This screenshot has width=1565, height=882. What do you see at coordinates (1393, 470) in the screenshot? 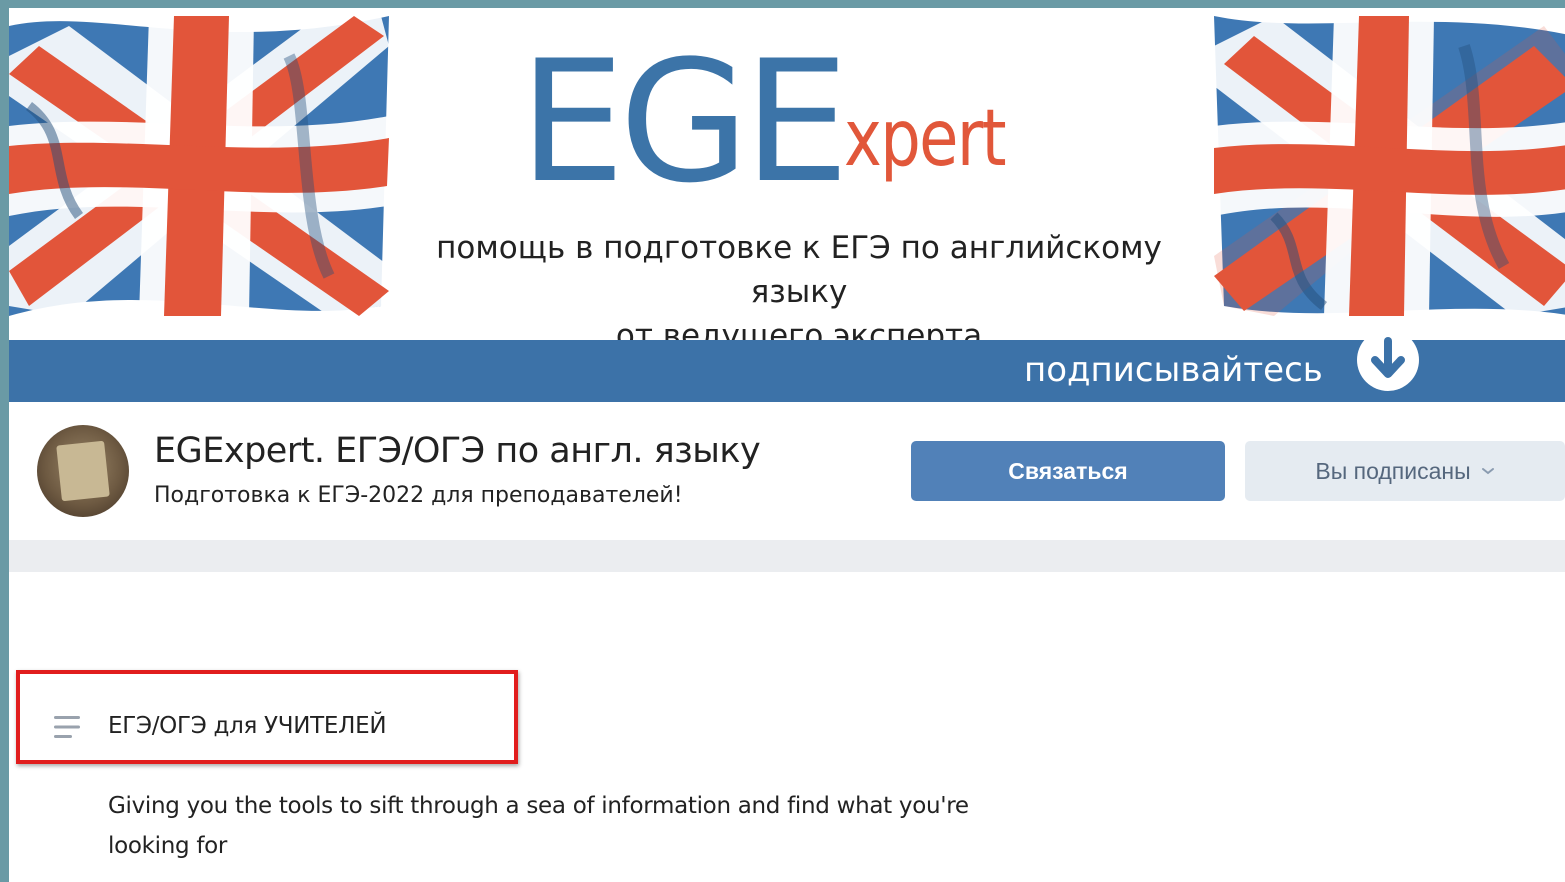
I see `subscribed-label: Вы подписаны` at bounding box center [1393, 470].